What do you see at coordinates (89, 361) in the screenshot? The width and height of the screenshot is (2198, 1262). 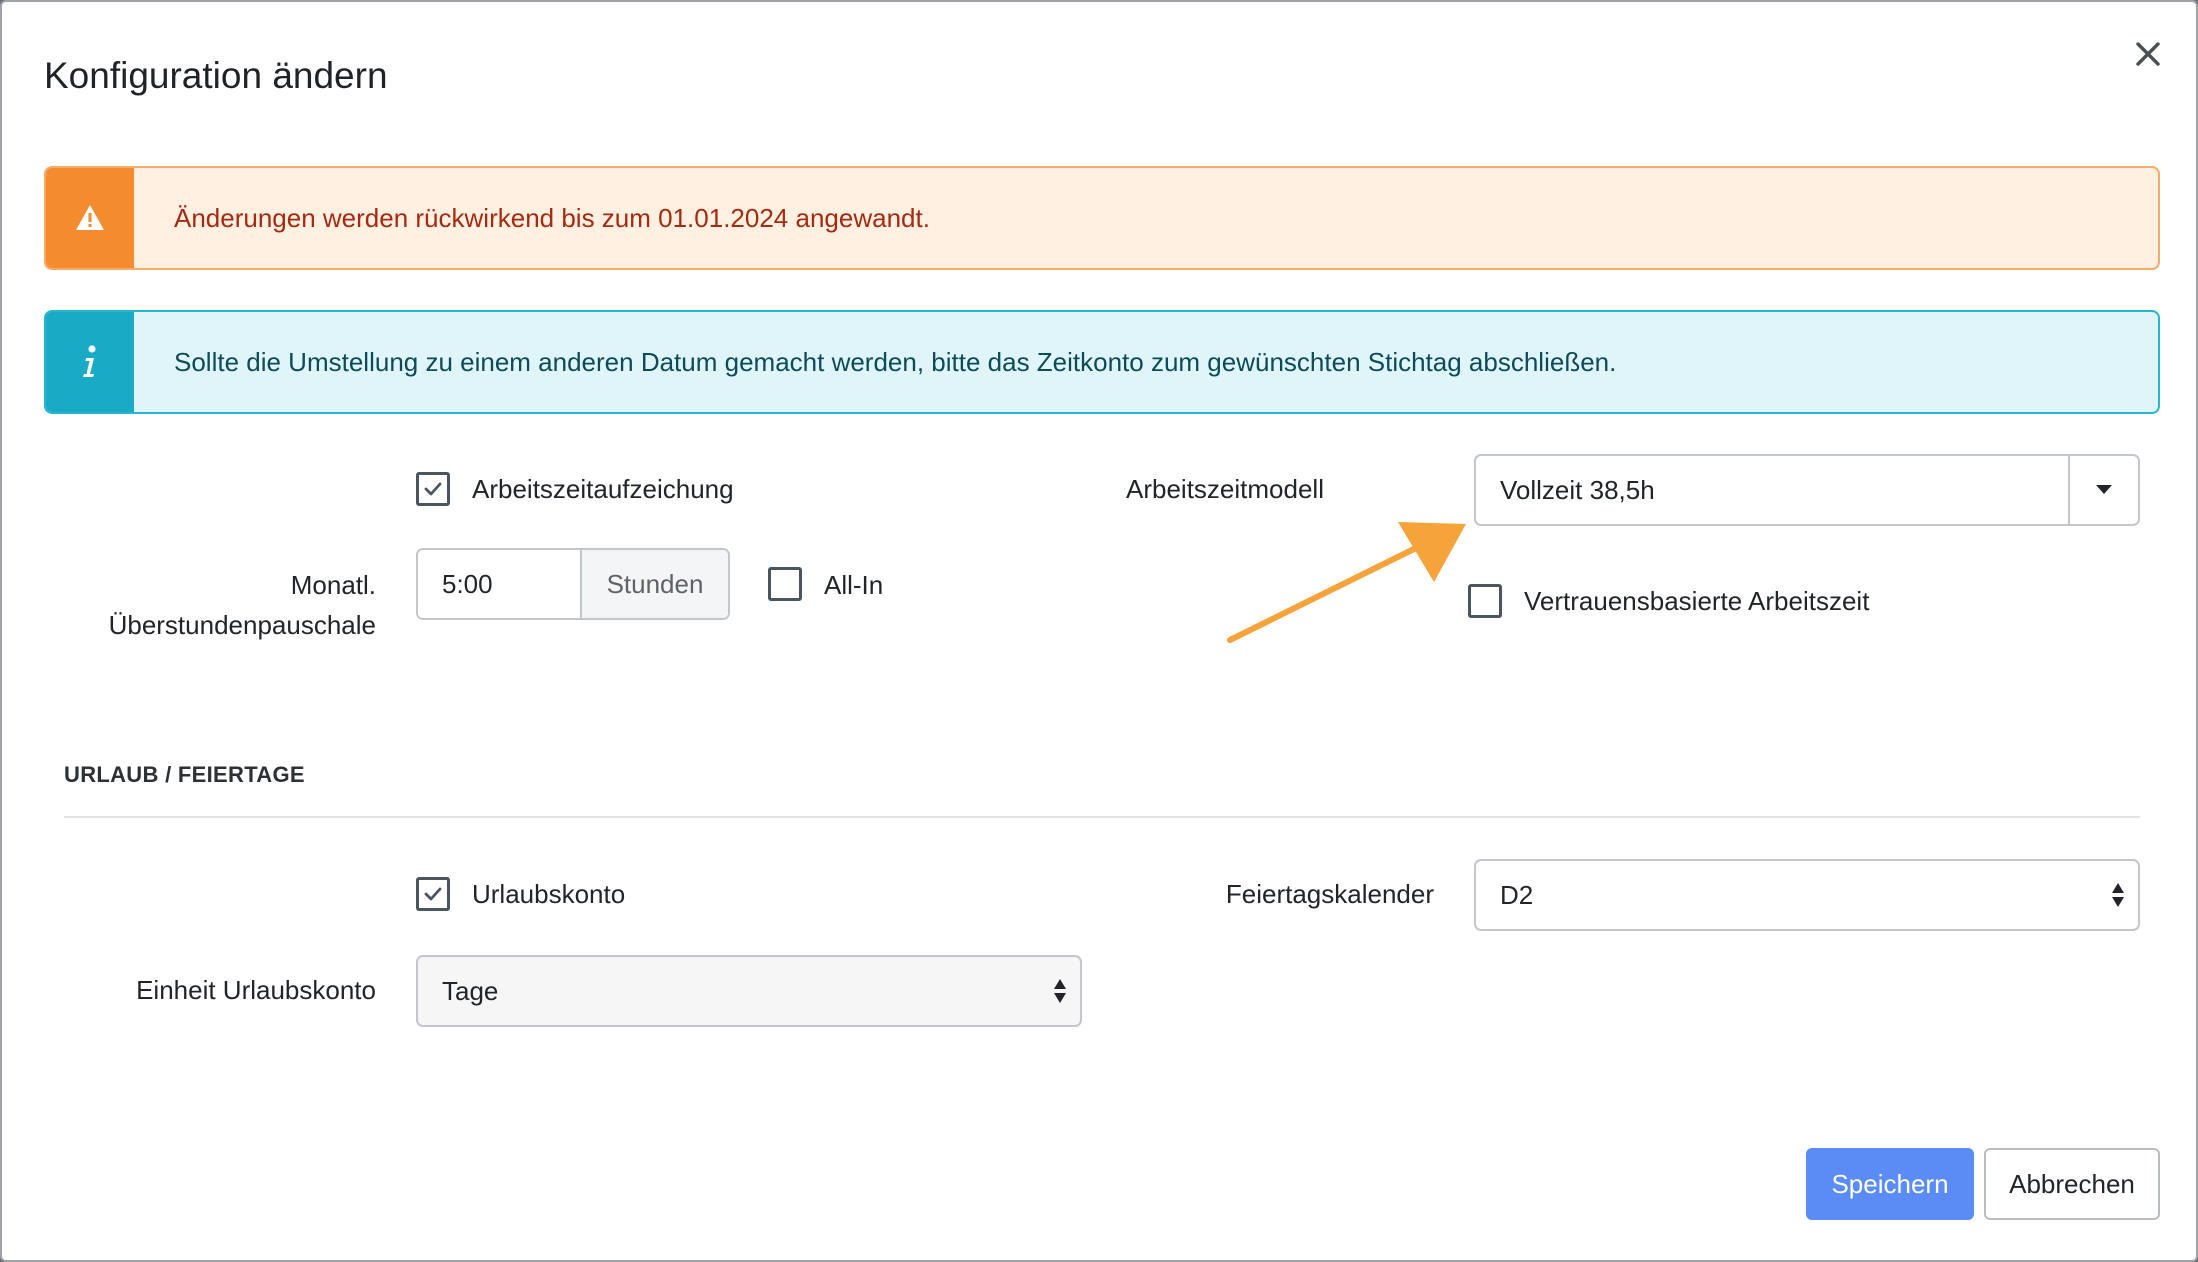 I see `info-icon` at bounding box center [89, 361].